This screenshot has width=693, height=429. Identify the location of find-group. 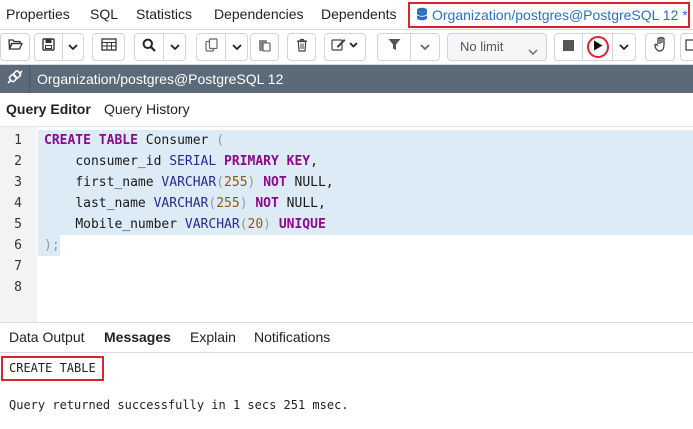
(160, 47).